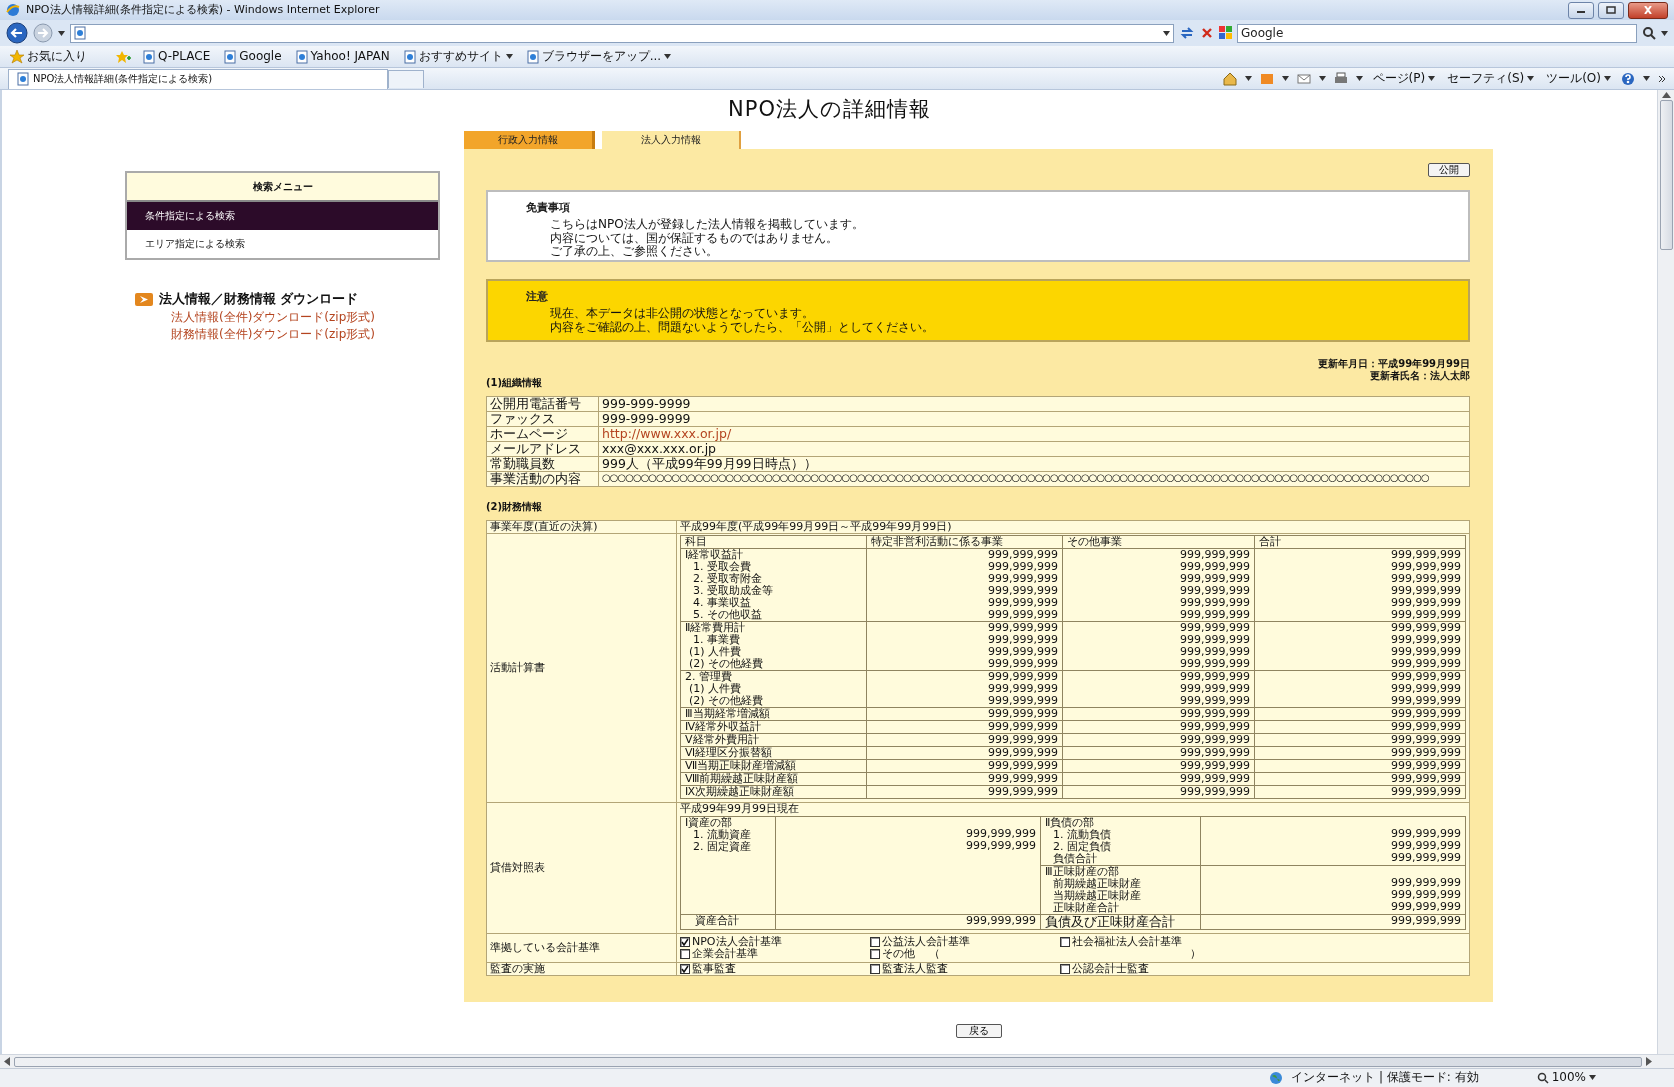 Image resolution: width=1674 pixels, height=1087 pixels. I want to click on message-line: 内容をご確認の上、問題ないようでしたら、「公開」としてください。, so click(742, 327).